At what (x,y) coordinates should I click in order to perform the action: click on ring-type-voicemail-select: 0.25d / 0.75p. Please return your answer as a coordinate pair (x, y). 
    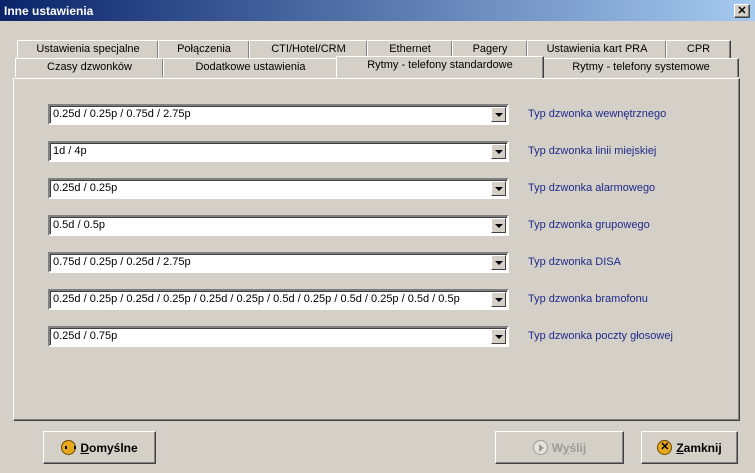
    Looking at the image, I should click on (278, 336).